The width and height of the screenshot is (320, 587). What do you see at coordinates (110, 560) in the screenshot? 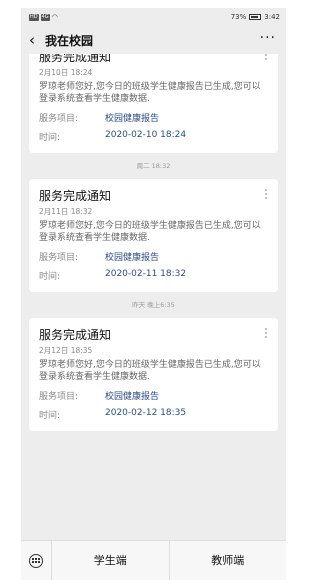
I see `menu-student: 学生端` at bounding box center [110, 560].